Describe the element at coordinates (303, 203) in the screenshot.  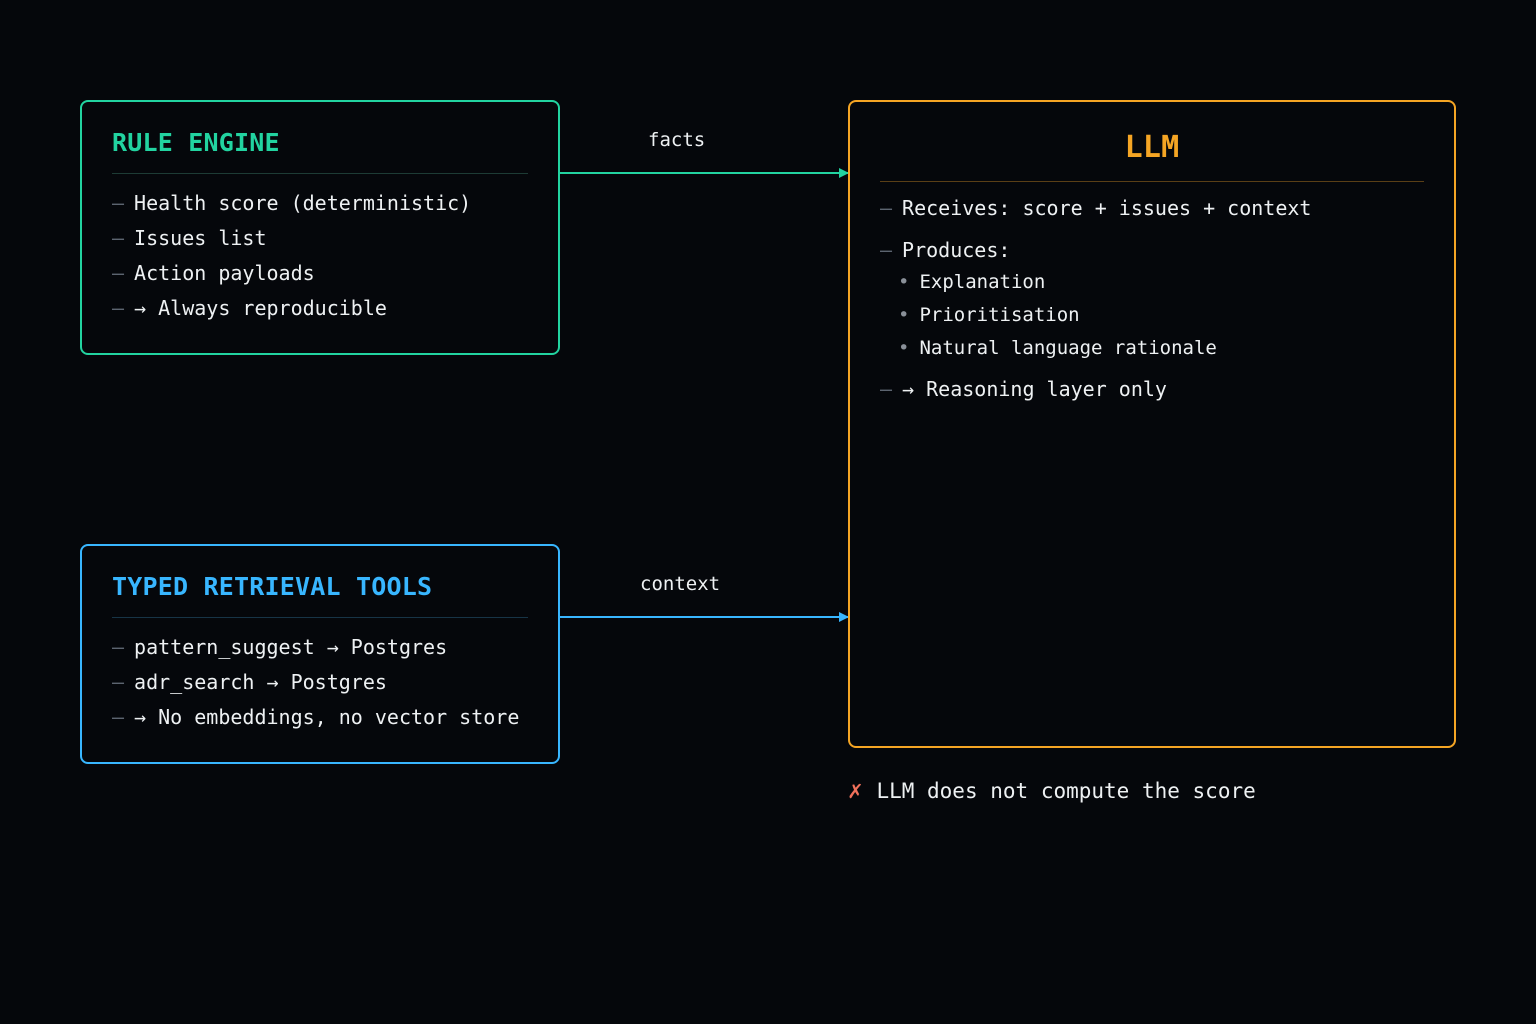
I see `list-item-text: Health score (deterministic)` at that location.